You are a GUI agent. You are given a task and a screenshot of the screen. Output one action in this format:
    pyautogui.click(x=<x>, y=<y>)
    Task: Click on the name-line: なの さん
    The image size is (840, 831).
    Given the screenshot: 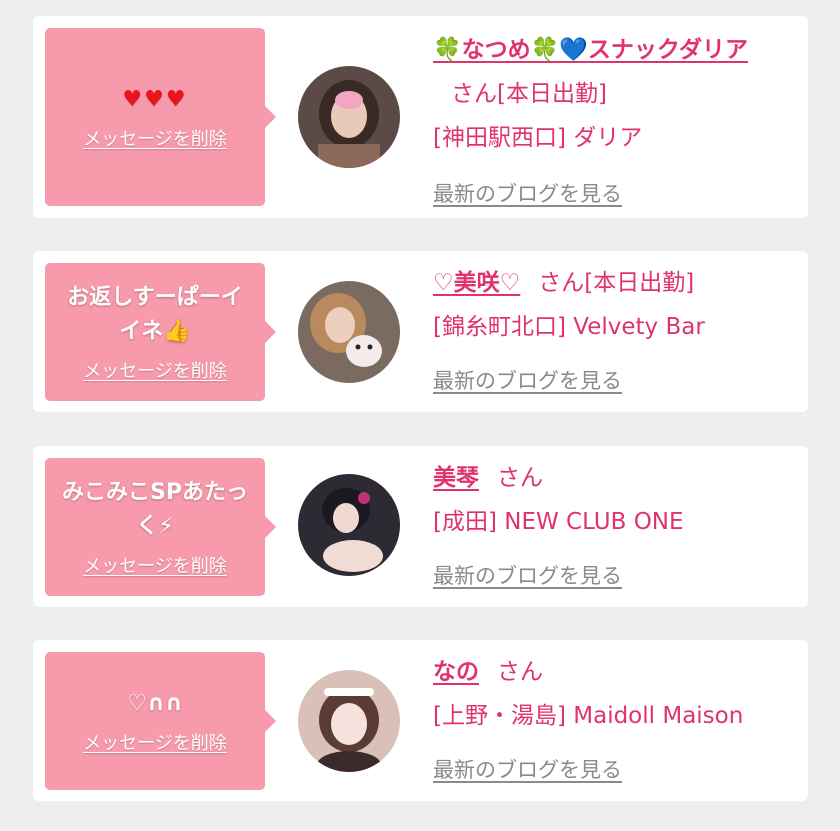 What is the action you would take?
    pyautogui.click(x=605, y=672)
    